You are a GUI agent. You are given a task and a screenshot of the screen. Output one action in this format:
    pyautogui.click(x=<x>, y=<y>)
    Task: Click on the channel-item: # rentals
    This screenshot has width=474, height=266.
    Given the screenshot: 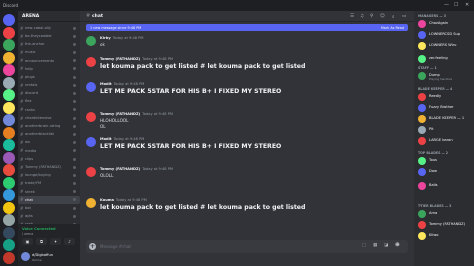 What is the action you would take?
    pyautogui.click(x=49, y=85)
    